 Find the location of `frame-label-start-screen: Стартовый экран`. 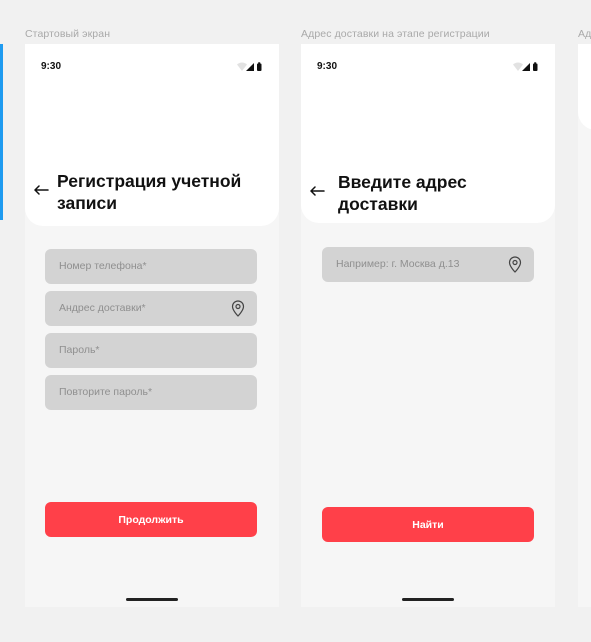

frame-label-start-screen: Стартовый экран is located at coordinates (68, 34).